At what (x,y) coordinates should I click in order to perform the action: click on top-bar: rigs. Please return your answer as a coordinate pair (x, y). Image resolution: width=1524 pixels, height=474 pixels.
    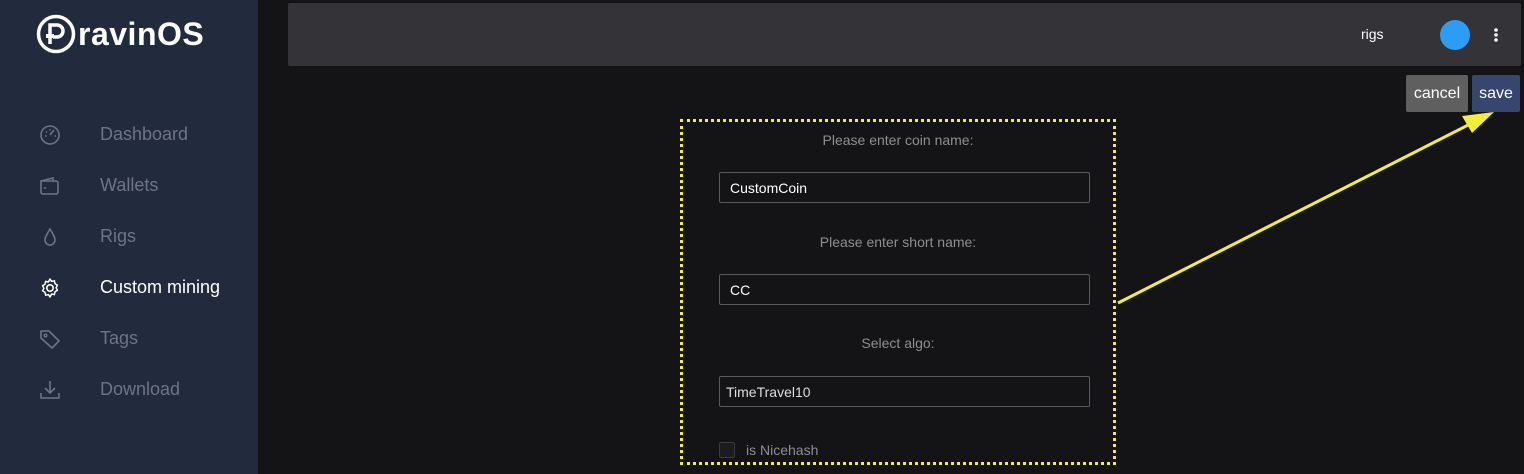
    Looking at the image, I should click on (904, 34).